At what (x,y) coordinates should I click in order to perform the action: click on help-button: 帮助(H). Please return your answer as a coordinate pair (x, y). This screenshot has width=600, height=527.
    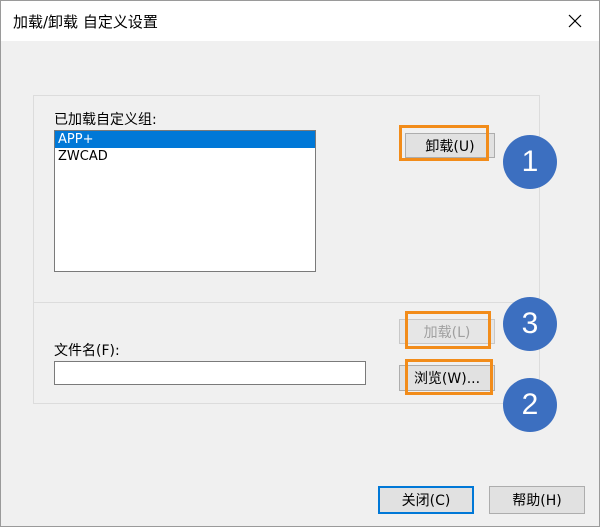
    Looking at the image, I should click on (537, 500).